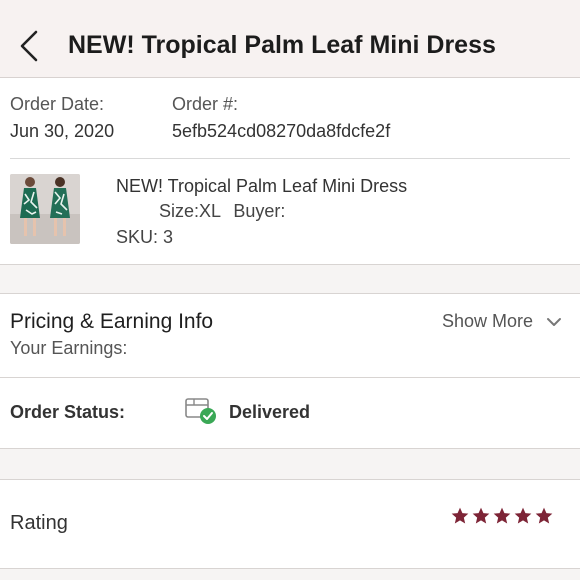 The image size is (580, 580). I want to click on item-size-buyer: Size:XL Buyer:, so click(261, 211).